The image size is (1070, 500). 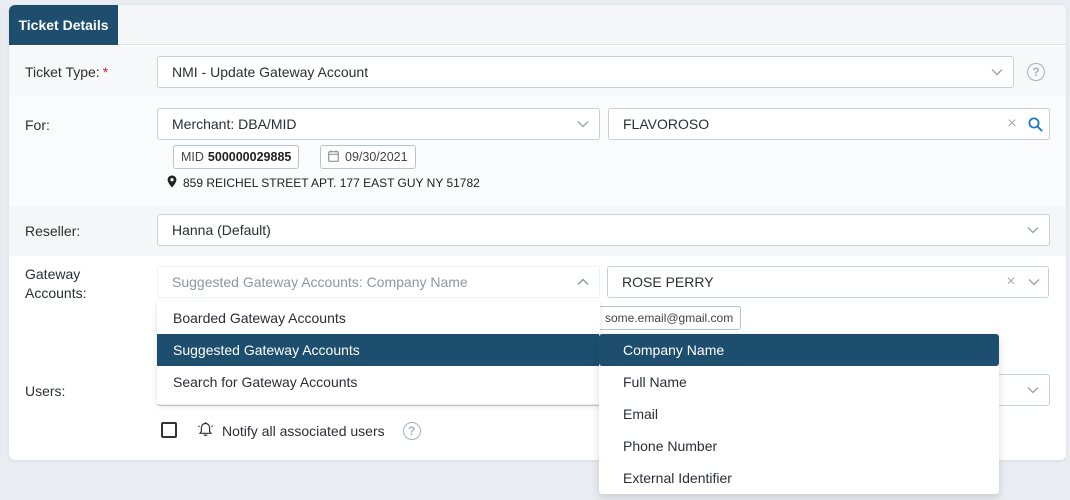 I want to click on ticket-type-label: Ticket Type: *, so click(x=66, y=72).